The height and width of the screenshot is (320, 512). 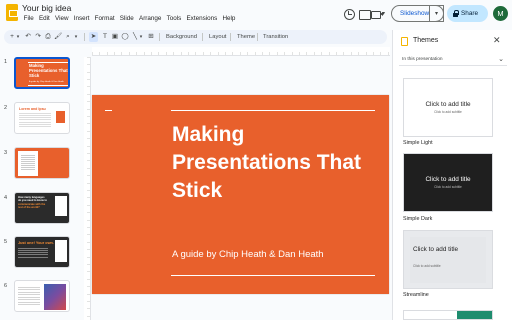 What do you see at coordinates (248, 254) in the screenshot?
I see `slide-subtitle: A guide by Chip Heath & Dan Heath` at bounding box center [248, 254].